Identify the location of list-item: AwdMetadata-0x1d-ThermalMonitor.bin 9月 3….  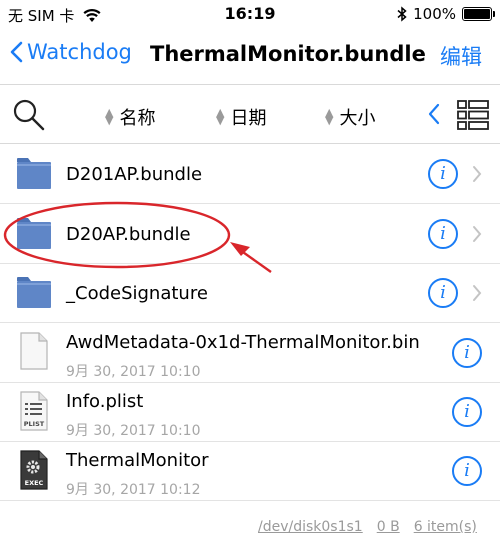
(250, 353).